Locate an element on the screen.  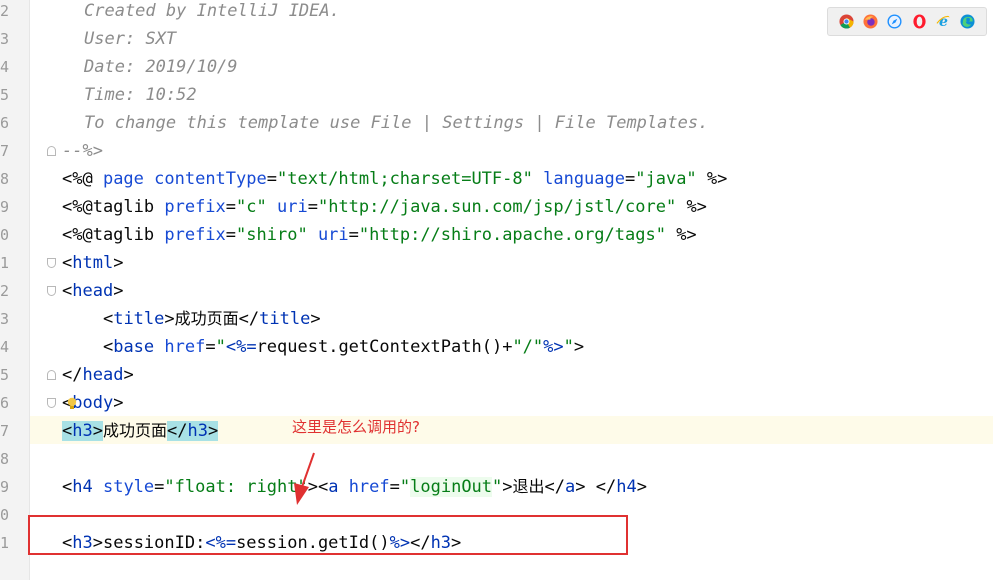
attr-value: "c" is located at coordinates (251, 207).